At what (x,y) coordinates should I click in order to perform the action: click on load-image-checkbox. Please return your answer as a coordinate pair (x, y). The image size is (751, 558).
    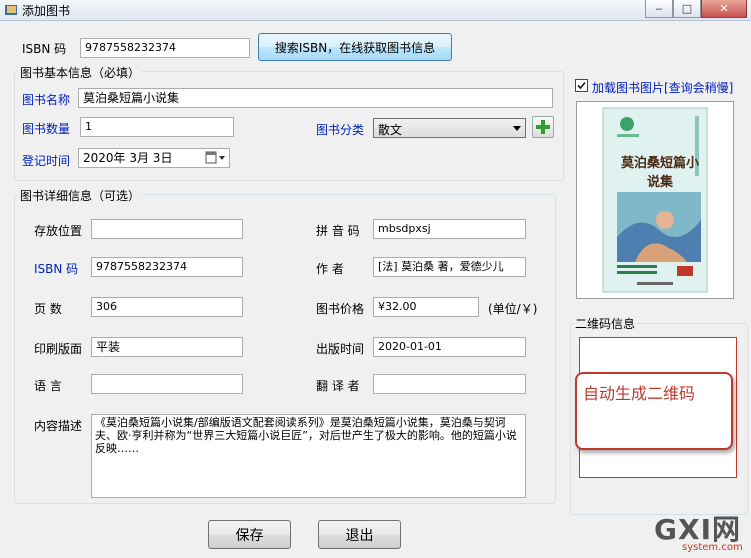
    Looking at the image, I should click on (581, 85).